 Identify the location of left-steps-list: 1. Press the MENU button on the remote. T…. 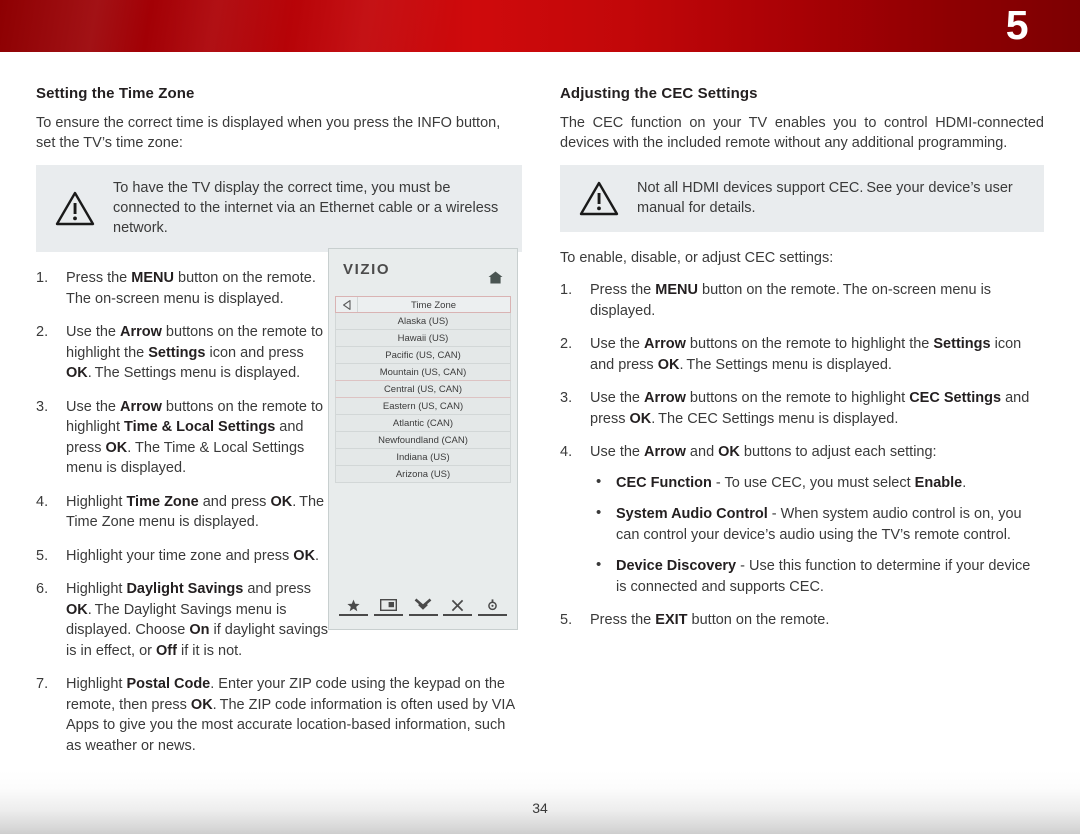
(182, 464).